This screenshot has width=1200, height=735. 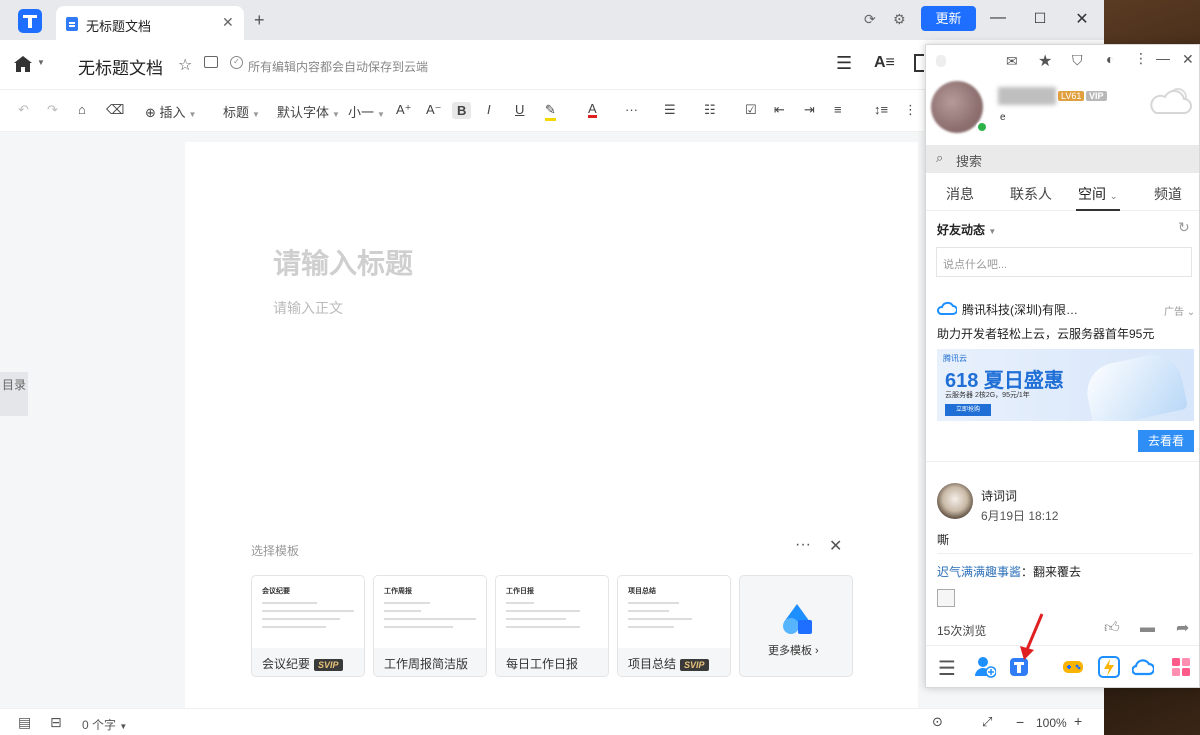 I want to click on body-placeholder: 请输入正文, so click(x=308, y=308).